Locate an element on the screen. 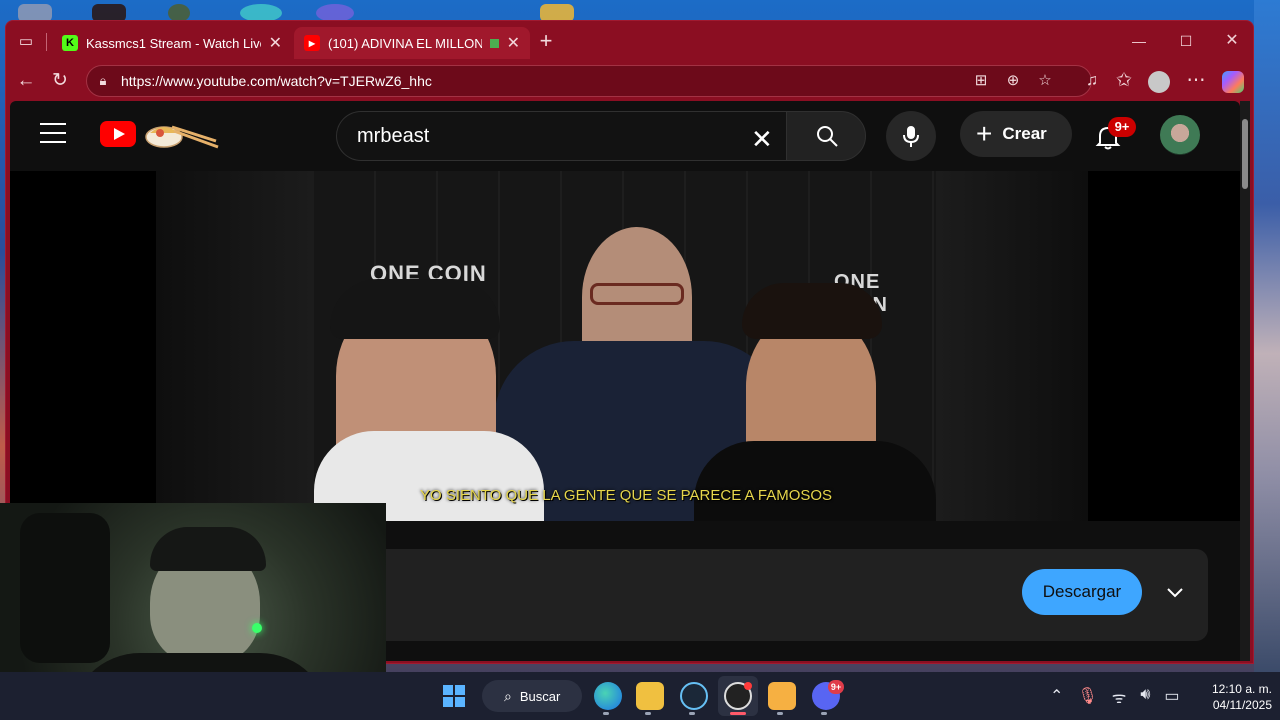  microphone-icon is located at coordinates (911, 136).